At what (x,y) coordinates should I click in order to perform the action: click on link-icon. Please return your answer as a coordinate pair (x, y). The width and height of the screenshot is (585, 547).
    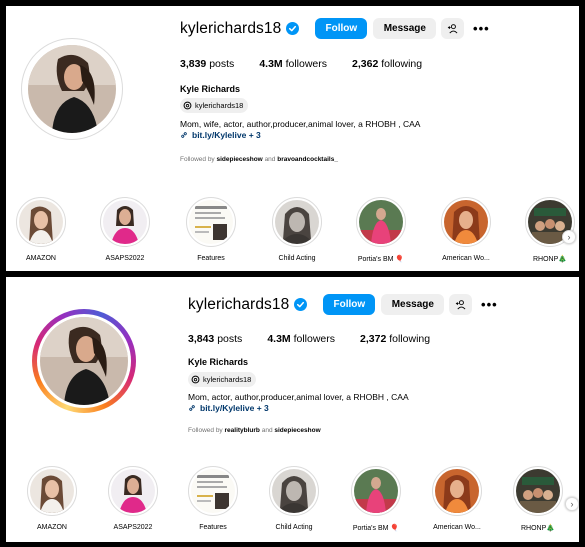
    Looking at the image, I should click on (184, 135).